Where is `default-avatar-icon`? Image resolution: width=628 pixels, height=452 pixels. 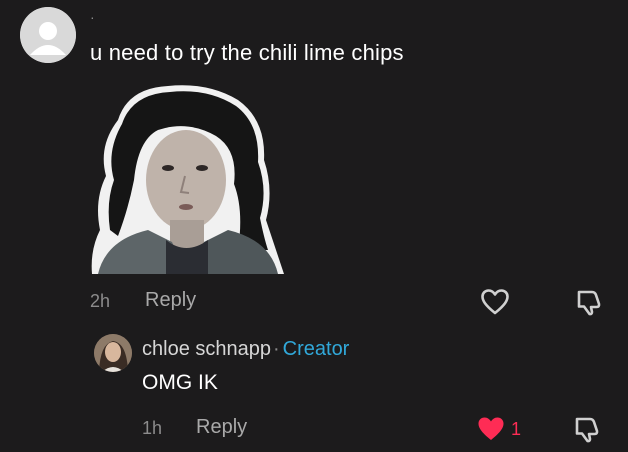
default-avatar-icon is located at coordinates (48, 35).